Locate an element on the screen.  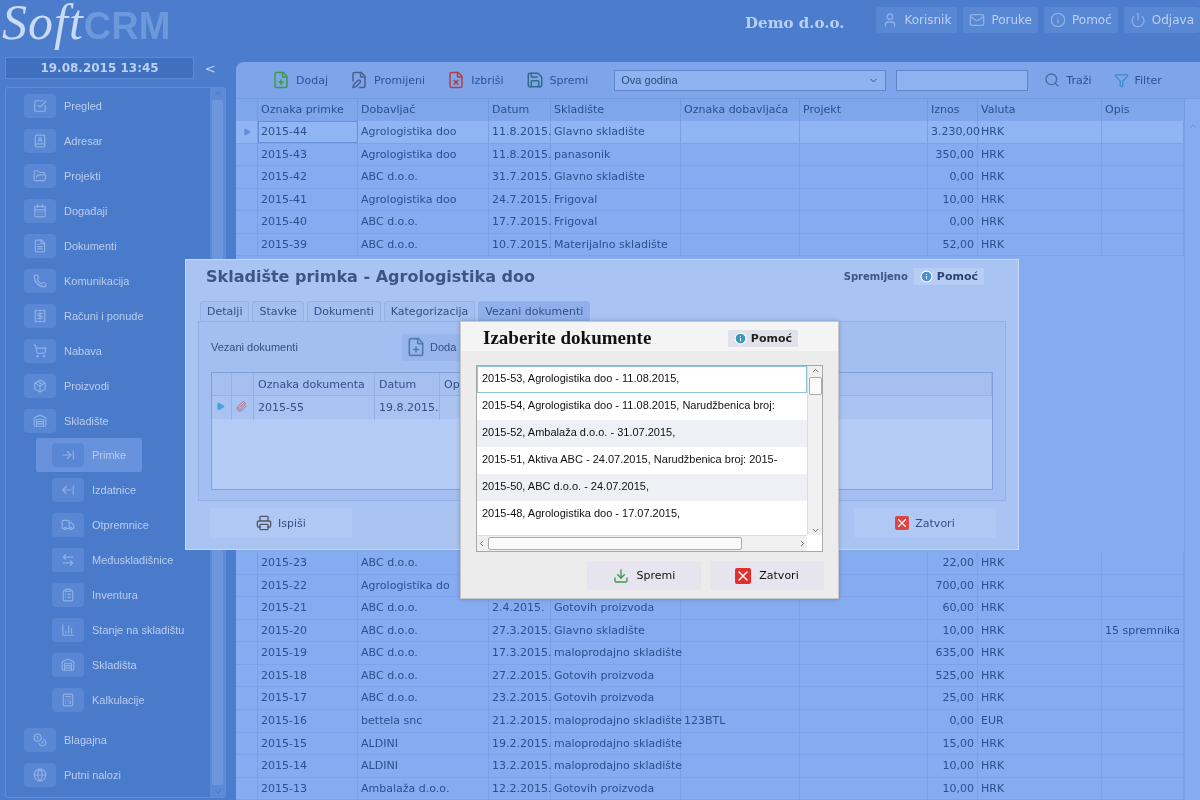
table-cell: 10.7.2015. is located at coordinates (520, 244).